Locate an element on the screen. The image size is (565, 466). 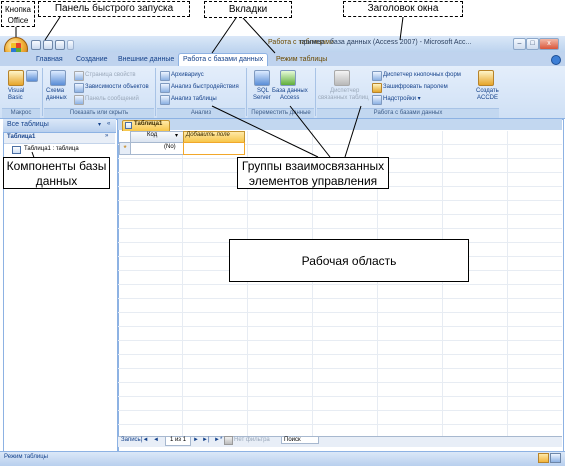
filter-status: Нет фильтра is located at coordinates (252, 440).